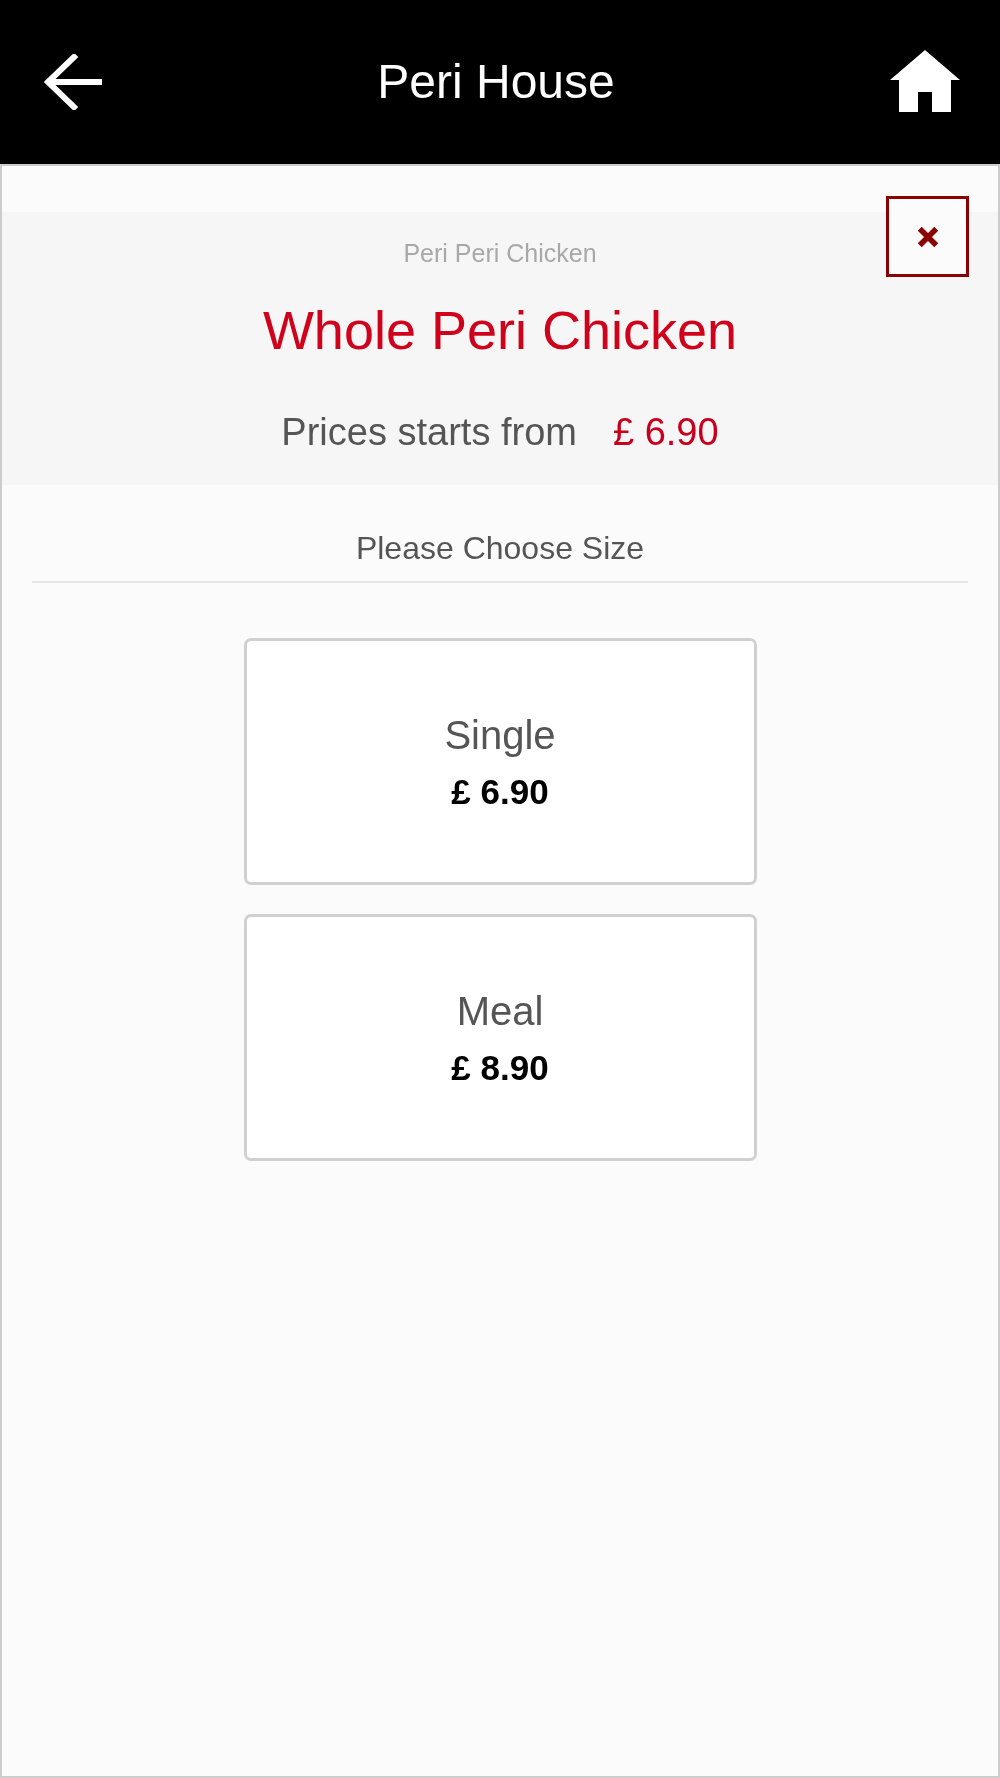  What do you see at coordinates (73, 82) in the screenshot?
I see `back-arrow-icon` at bounding box center [73, 82].